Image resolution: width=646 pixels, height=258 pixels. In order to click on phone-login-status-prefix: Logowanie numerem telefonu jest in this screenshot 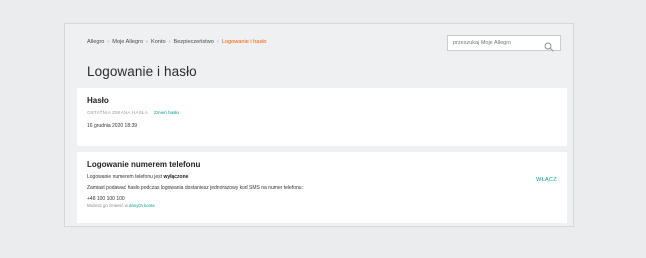, I will do `click(125, 177)`.